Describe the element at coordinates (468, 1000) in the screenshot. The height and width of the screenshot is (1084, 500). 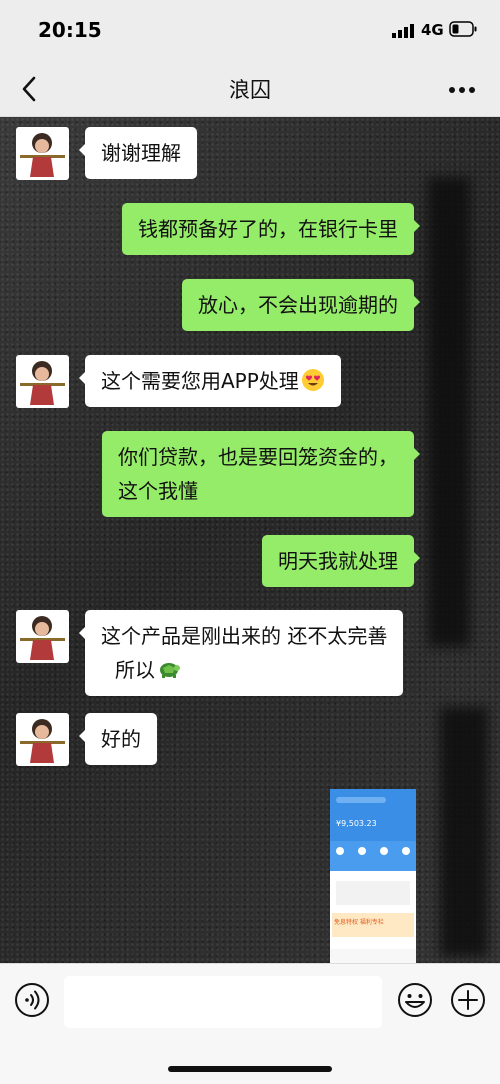
I see `plus-icon` at that location.